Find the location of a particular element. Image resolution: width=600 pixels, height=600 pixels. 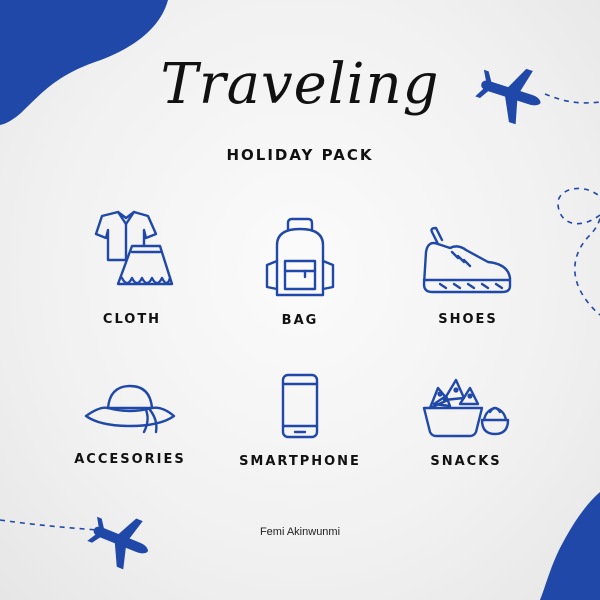

item-accesories: ACCESORIES is located at coordinates (130, 423).